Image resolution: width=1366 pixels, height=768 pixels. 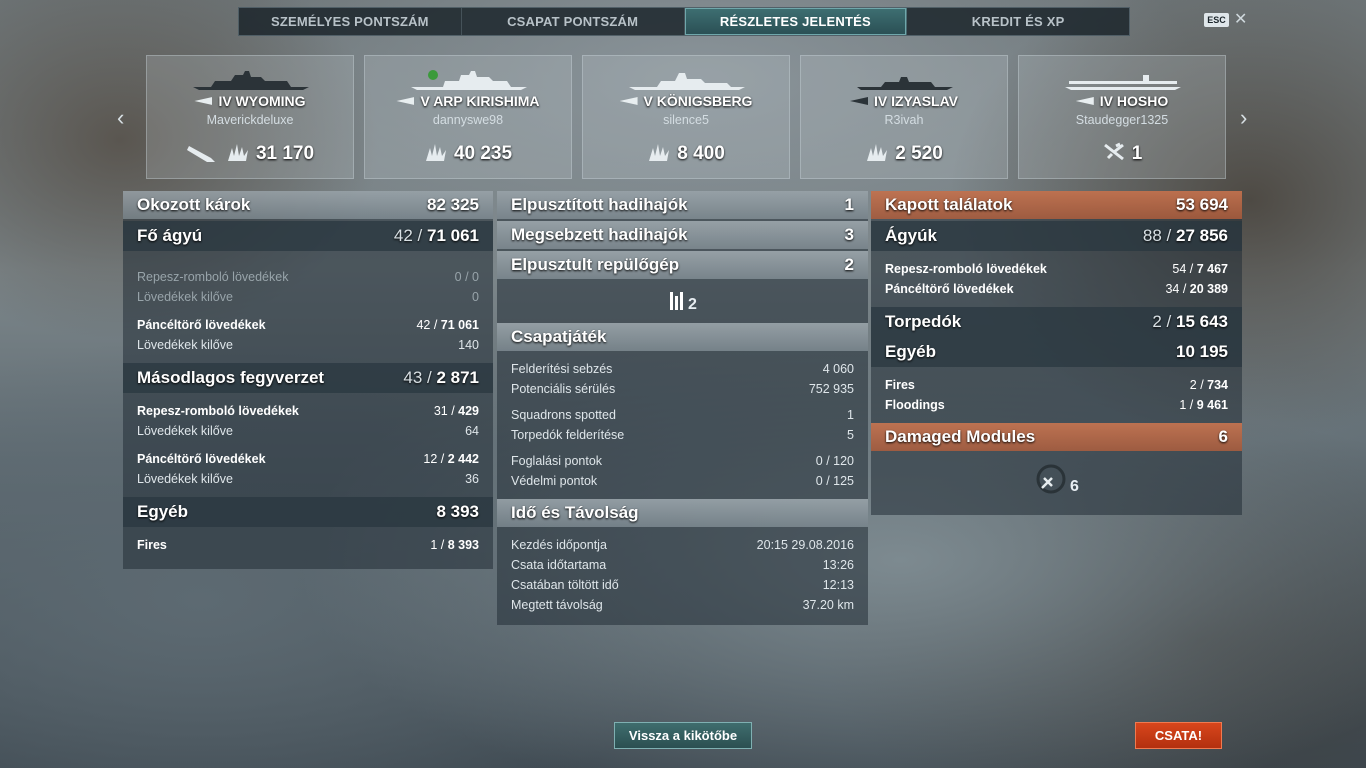 I want to click on module-damage-icon, so click(x=1051, y=479).